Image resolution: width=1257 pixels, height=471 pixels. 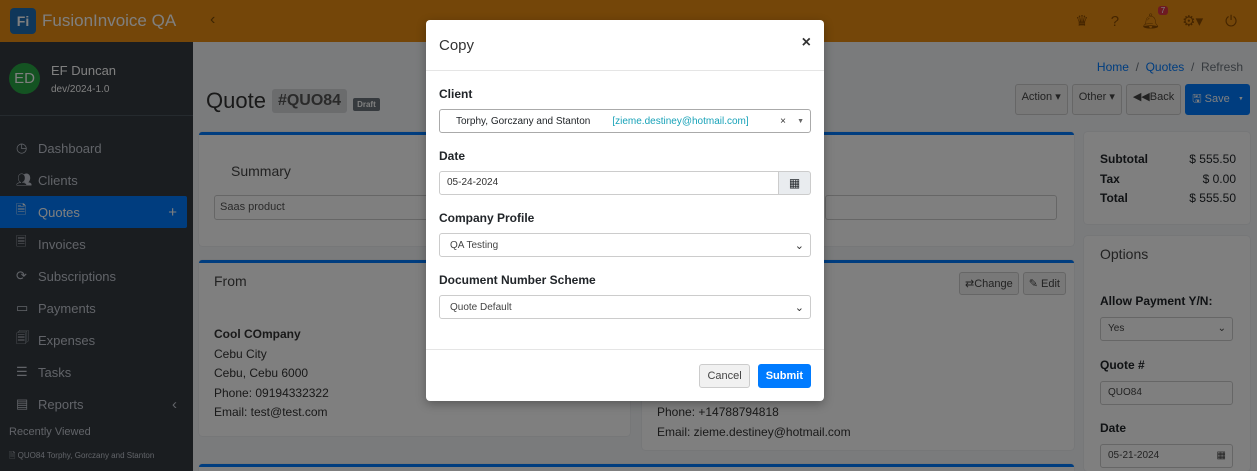 I want to click on cancel-button: Cancel, so click(x=724, y=375).